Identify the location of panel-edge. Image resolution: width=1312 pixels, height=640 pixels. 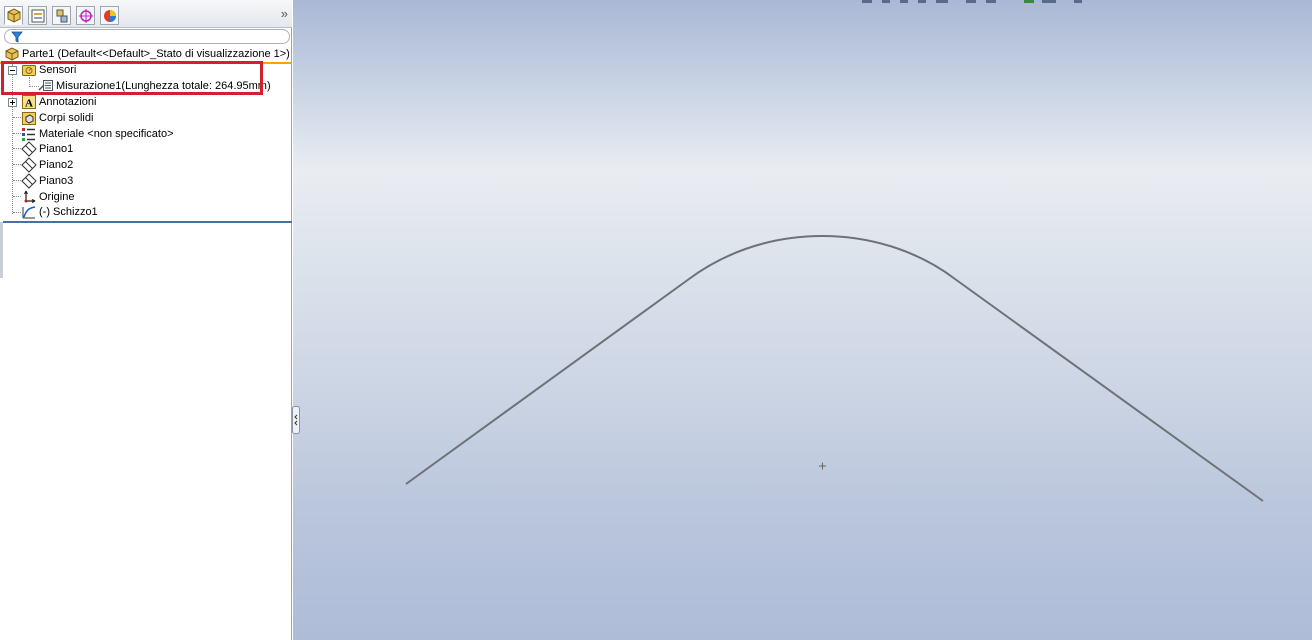
(1, 250).